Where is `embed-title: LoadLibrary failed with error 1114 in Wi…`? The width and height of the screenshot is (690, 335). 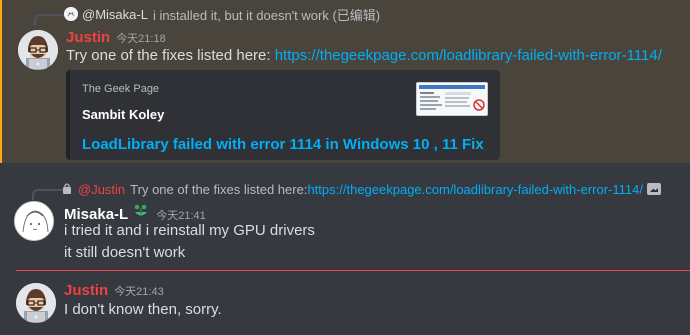 embed-title: LoadLibrary failed with error 1114 in Wi… is located at coordinates (283, 144).